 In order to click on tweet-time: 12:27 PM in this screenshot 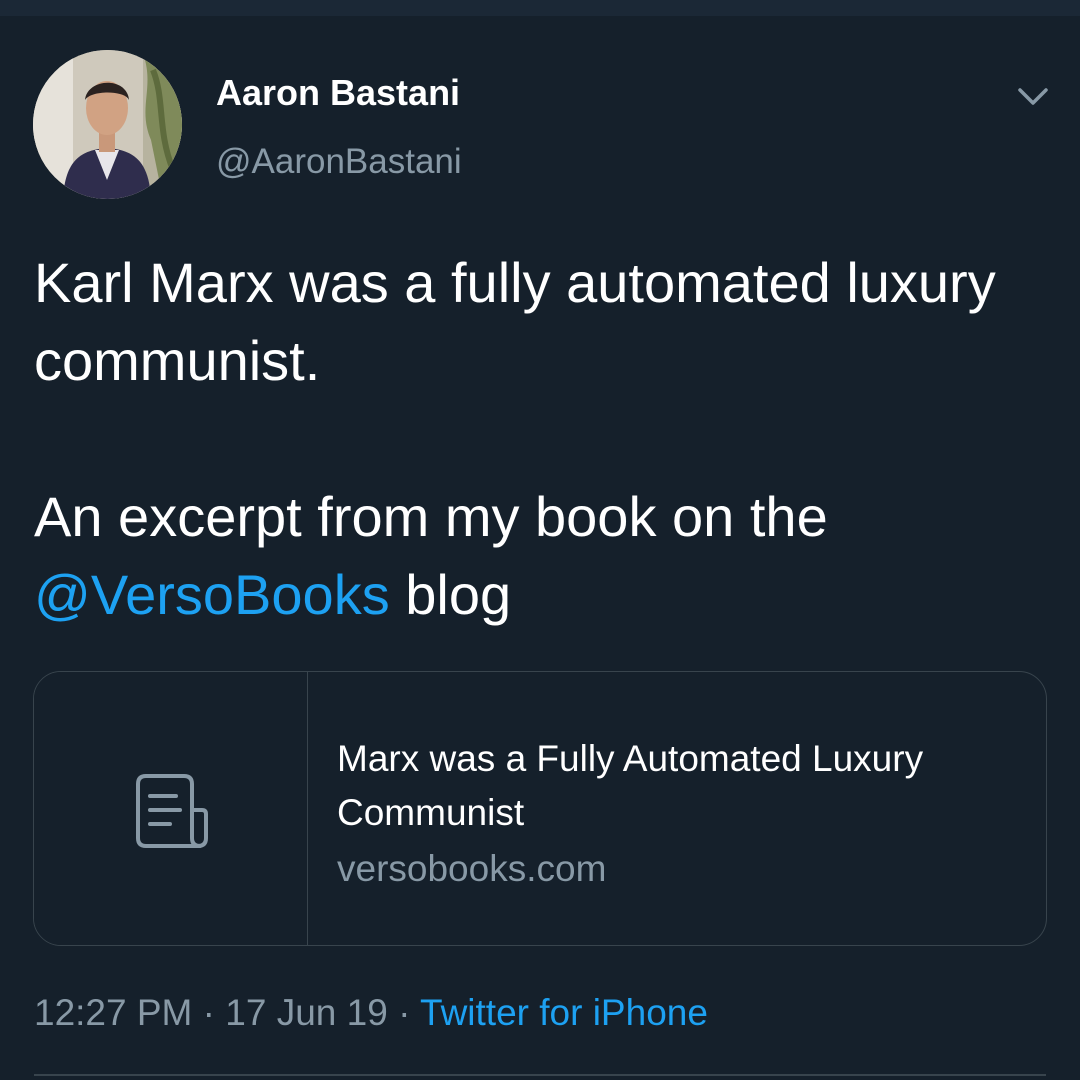, I will do `click(113, 1012)`.